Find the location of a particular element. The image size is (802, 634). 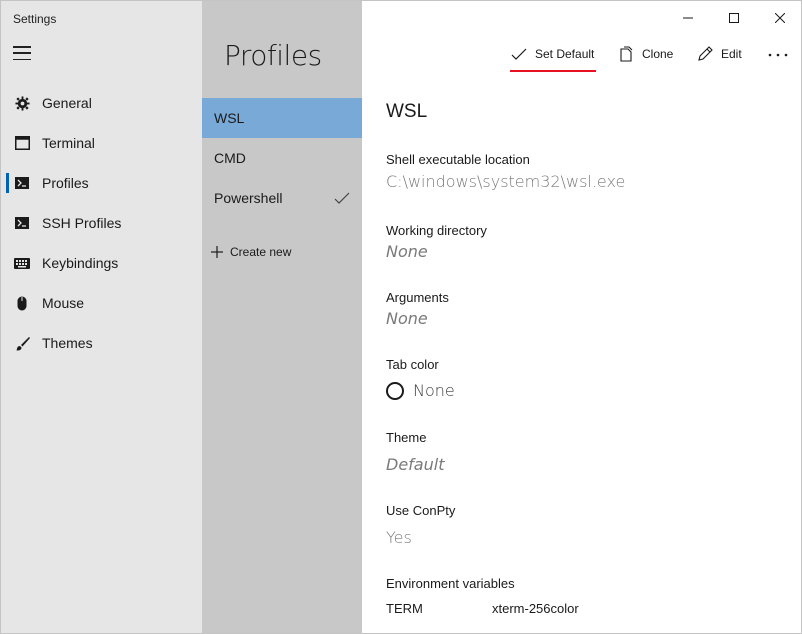

profile-label: Powershell is located at coordinates (248, 198).